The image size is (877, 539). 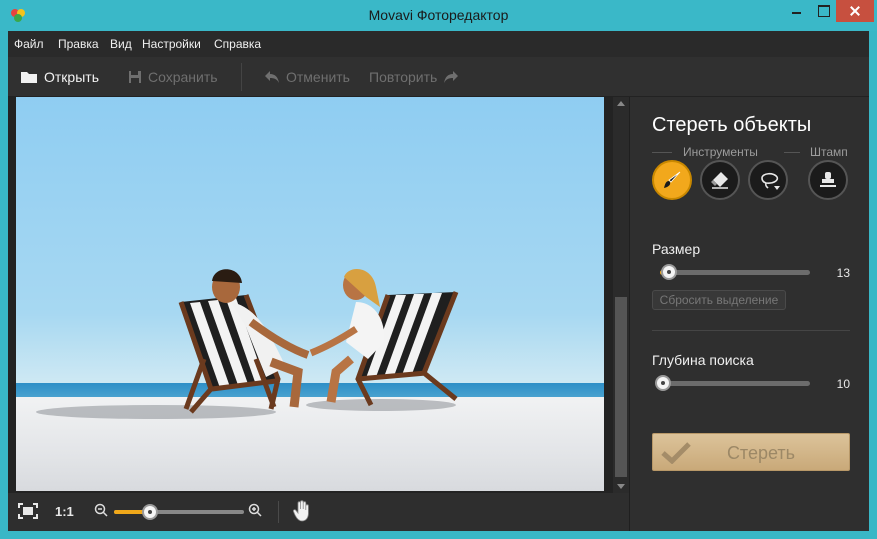 I want to click on lasso-icon, so click(x=770, y=181).